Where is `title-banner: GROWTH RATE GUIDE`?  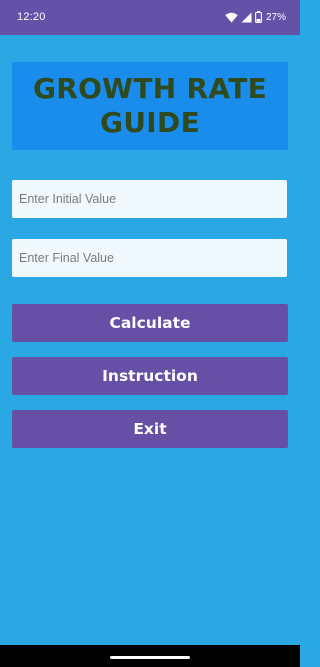 title-banner: GROWTH RATE GUIDE is located at coordinates (150, 106).